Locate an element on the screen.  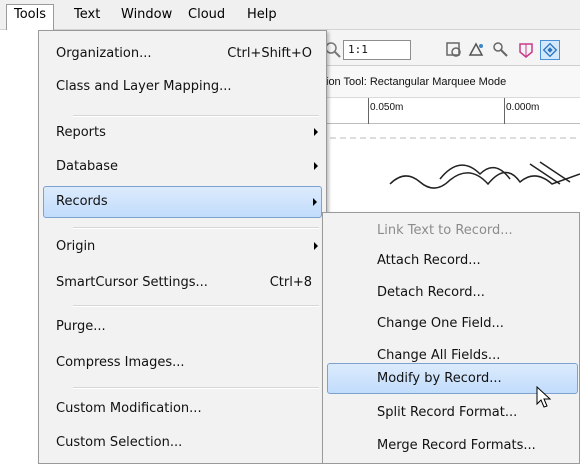
menu-help: Help is located at coordinates (262, 15).